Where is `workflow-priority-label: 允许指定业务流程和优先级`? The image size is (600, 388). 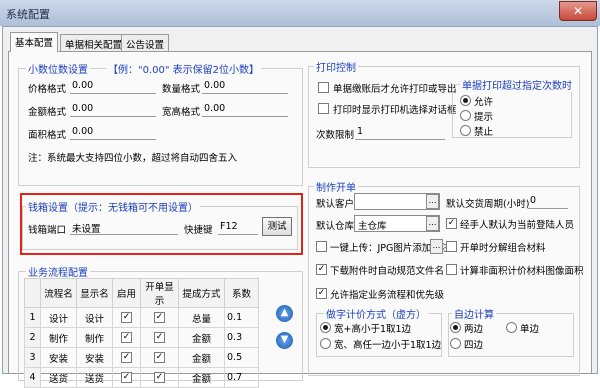
workflow-priority-label: 允许指定业务流程和优先级 is located at coordinates (387, 295).